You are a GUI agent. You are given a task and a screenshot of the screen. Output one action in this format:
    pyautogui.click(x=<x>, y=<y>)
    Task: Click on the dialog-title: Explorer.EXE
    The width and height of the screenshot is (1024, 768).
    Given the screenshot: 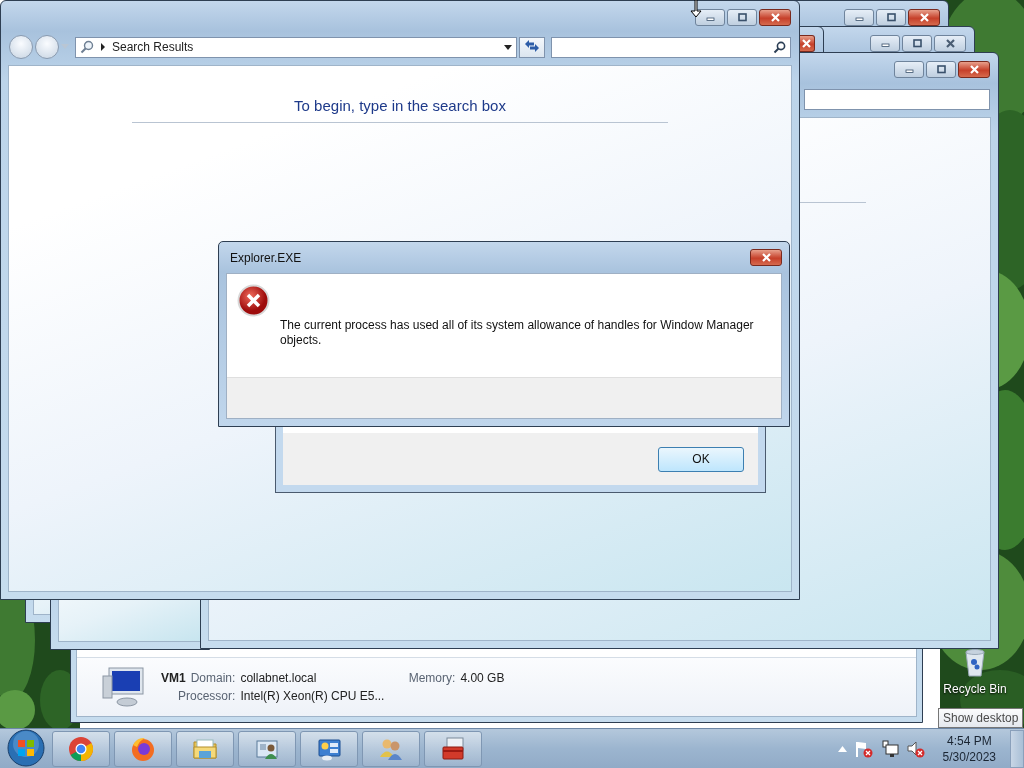 What is the action you would take?
    pyautogui.click(x=265, y=257)
    